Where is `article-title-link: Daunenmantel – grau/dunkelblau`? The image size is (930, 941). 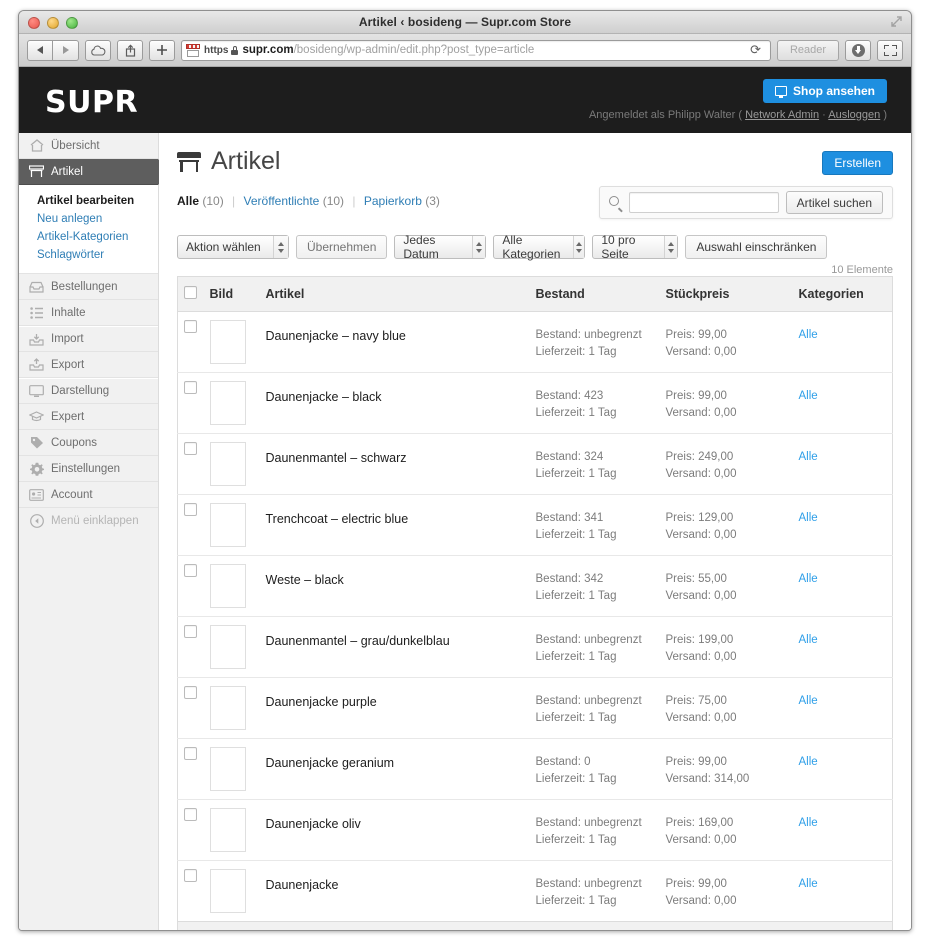 article-title-link: Daunenmantel – grau/dunkelblau is located at coordinates (395, 636).